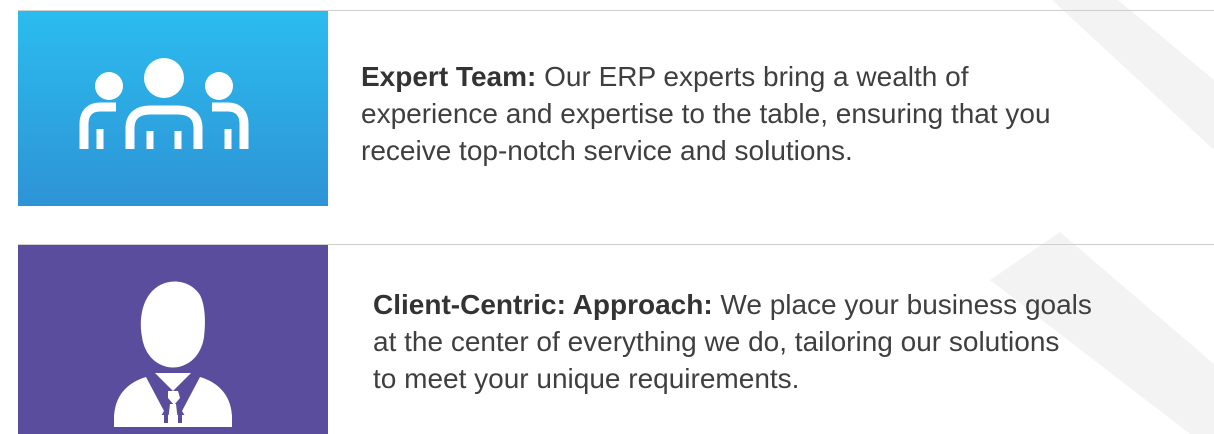 The height and width of the screenshot is (434, 1214). I want to click on feature-line: receive top-notch service and solutions., so click(607, 150).